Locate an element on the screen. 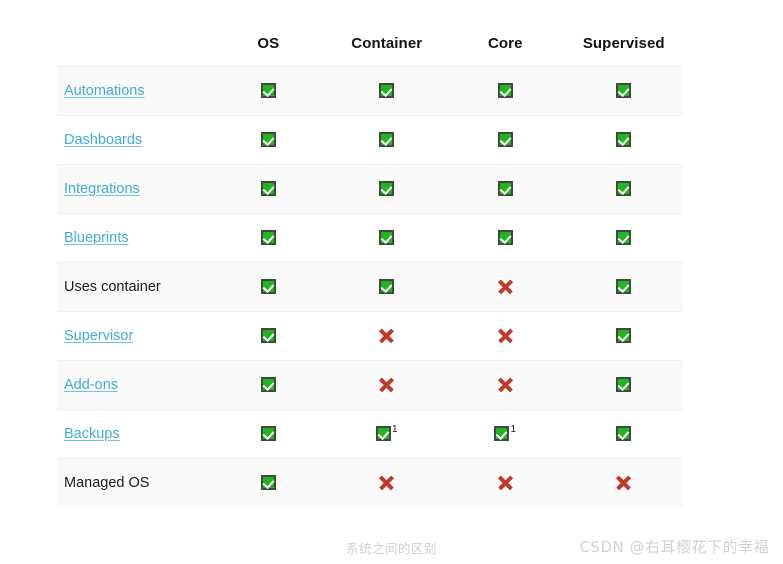  cell-container: 1 is located at coordinates (386, 434).